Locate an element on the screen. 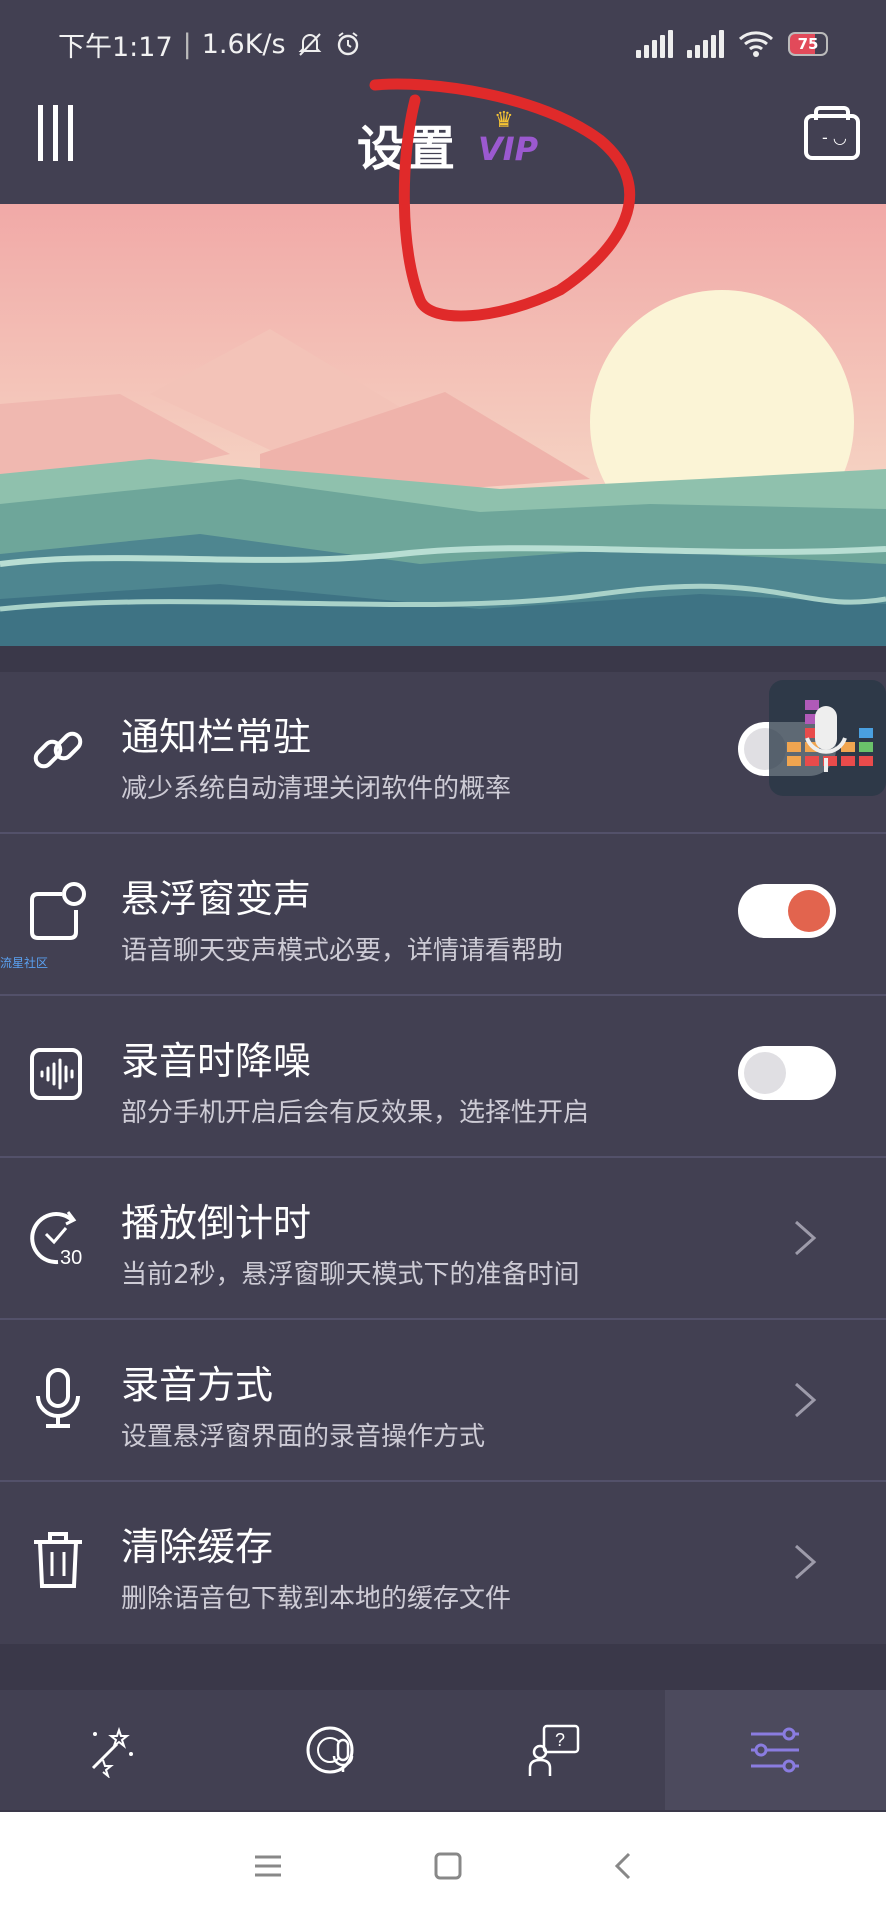  system-nav-bar is located at coordinates (443, 1866).